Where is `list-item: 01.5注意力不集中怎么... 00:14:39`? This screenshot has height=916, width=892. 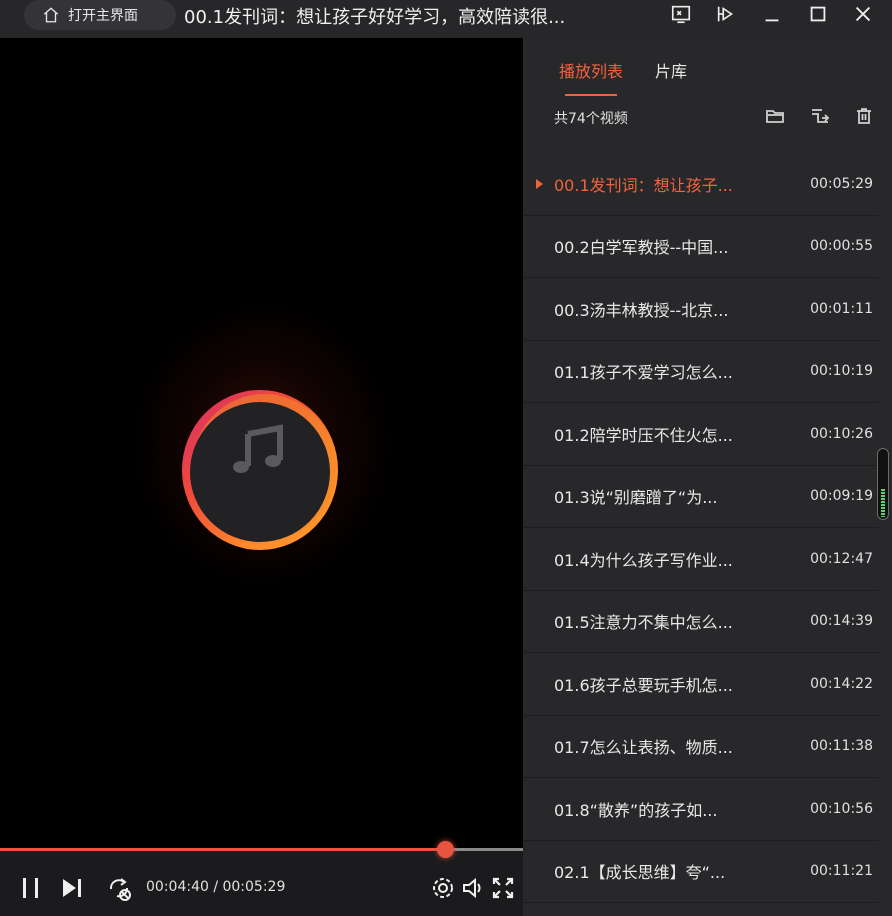 list-item: 01.5注意力不集中怎么... 00:14:39 is located at coordinates (700, 622).